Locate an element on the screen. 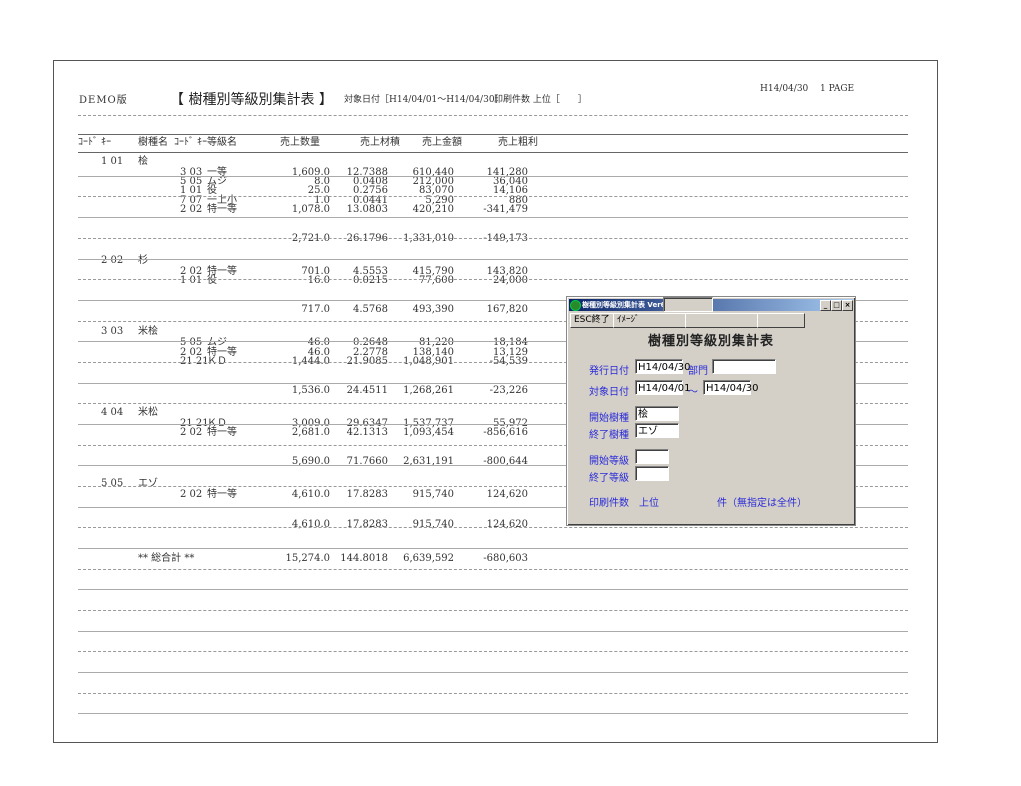 The image size is (1021, 786). column-header-bottom is located at coordinates (493, 152).